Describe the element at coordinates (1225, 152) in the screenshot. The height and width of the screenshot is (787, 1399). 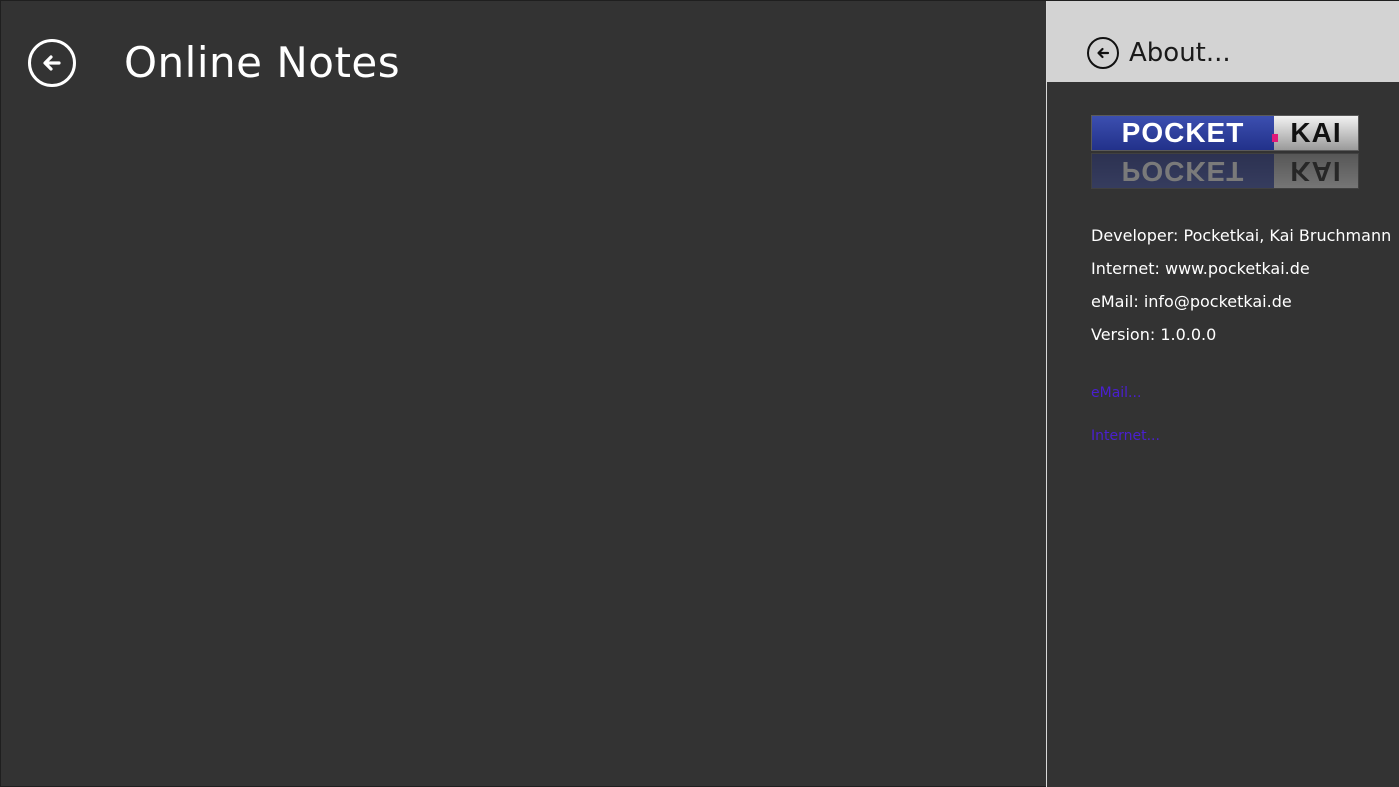
I see `pocketkai-logo: POCKET KAI POCKET KAI` at that location.